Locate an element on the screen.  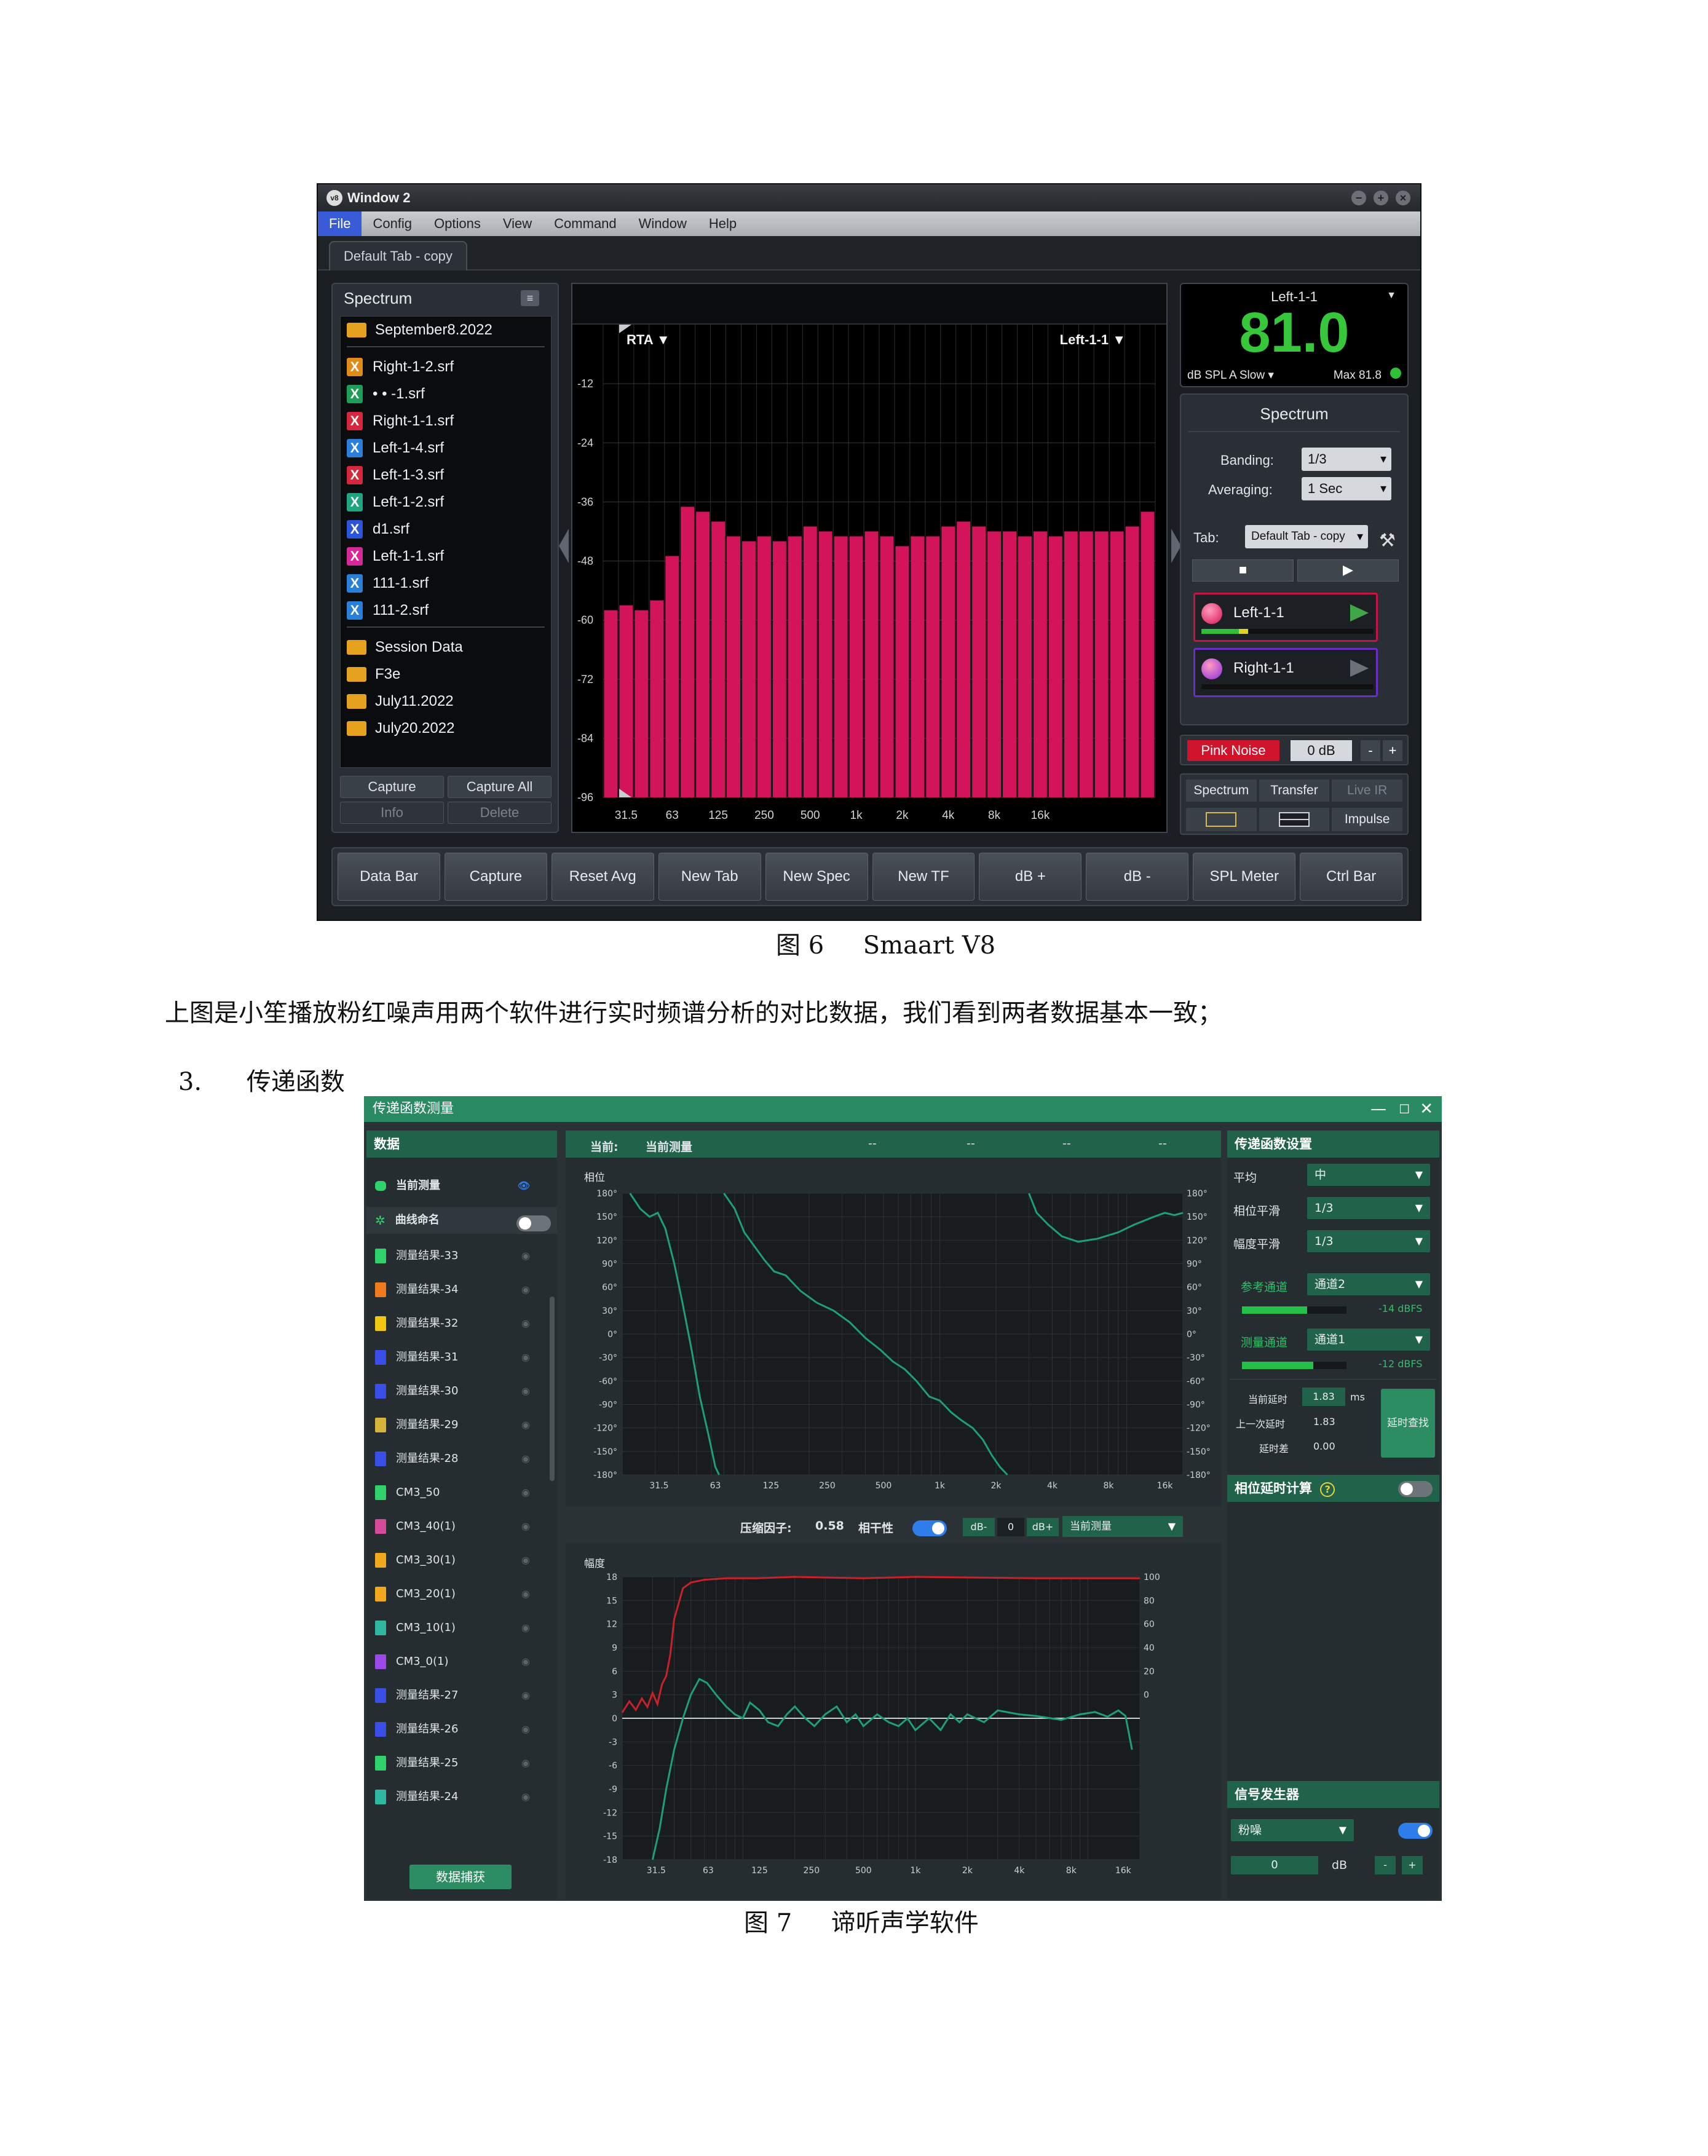
new-tab-button: New Tab is located at coordinates (709, 877).